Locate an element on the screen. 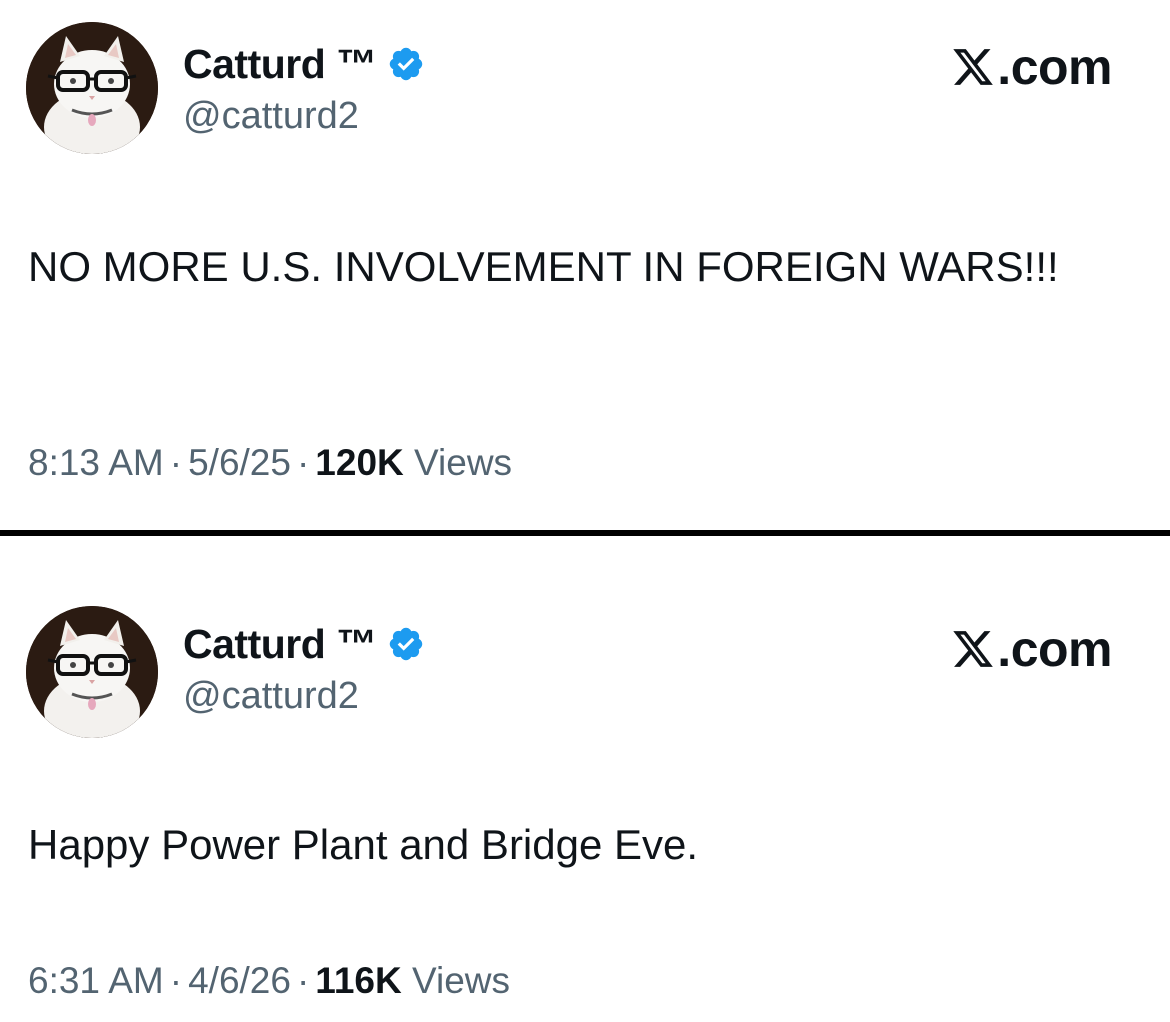 The width and height of the screenshot is (1170, 1022). tweet-time: 8:13 AM is located at coordinates (96, 462).